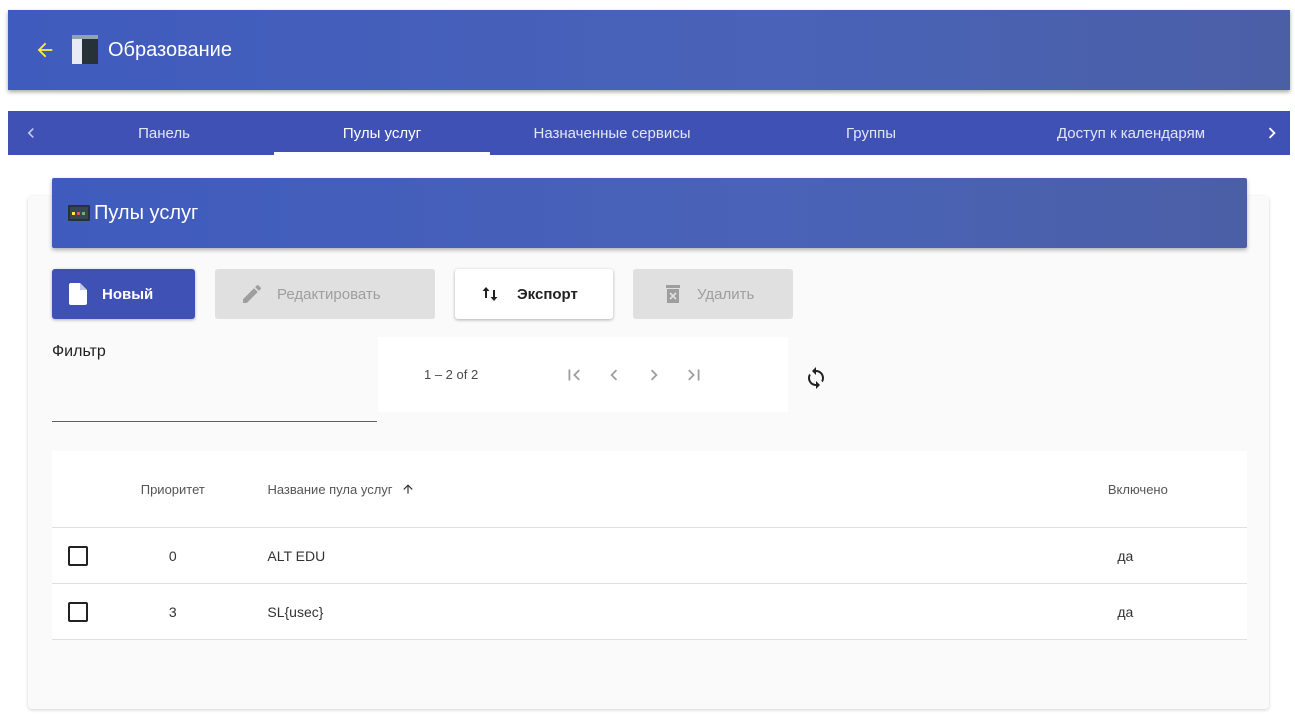 Image resolution: width=1295 pixels, height=722 pixels. I want to click on delete-button: Удалить, so click(713, 294).